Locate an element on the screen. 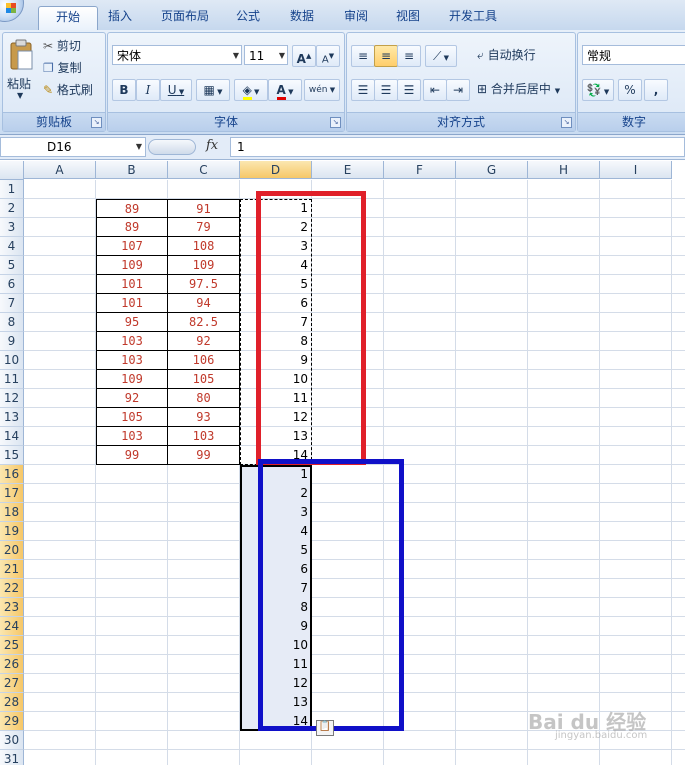 Image resolution: width=685 pixels, height=765 pixels. paste-button: 粘贴 ▼ is located at coordinates (21, 71).